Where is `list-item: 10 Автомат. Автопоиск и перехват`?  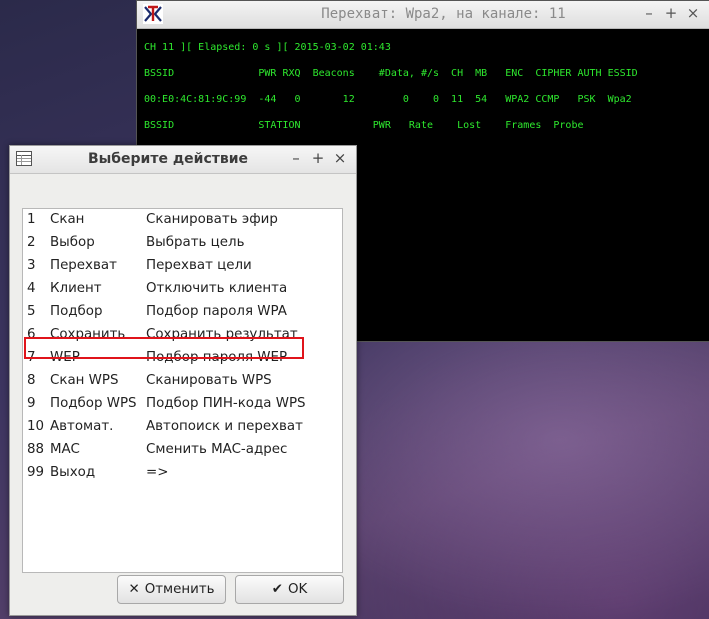
list-item: 10 Автомат. Автопоиск и перехват is located at coordinates (182, 427).